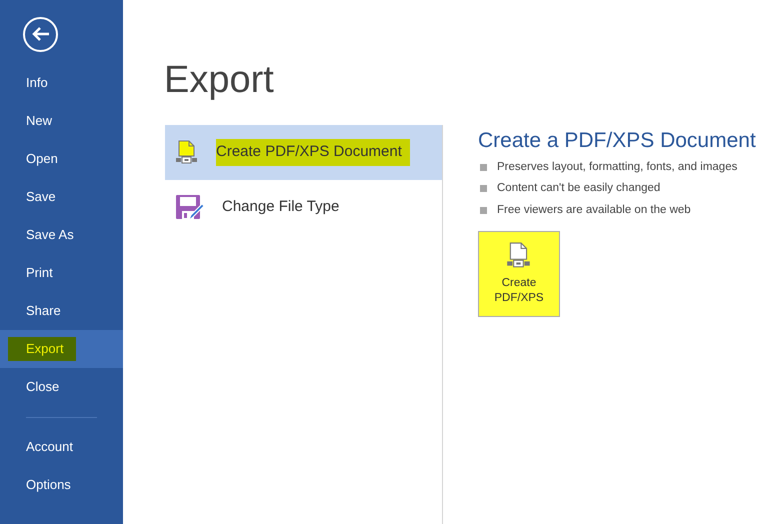  What do you see at coordinates (519, 273) in the screenshot?
I see `create-pdf-xps-button: Create PDF/XPS` at bounding box center [519, 273].